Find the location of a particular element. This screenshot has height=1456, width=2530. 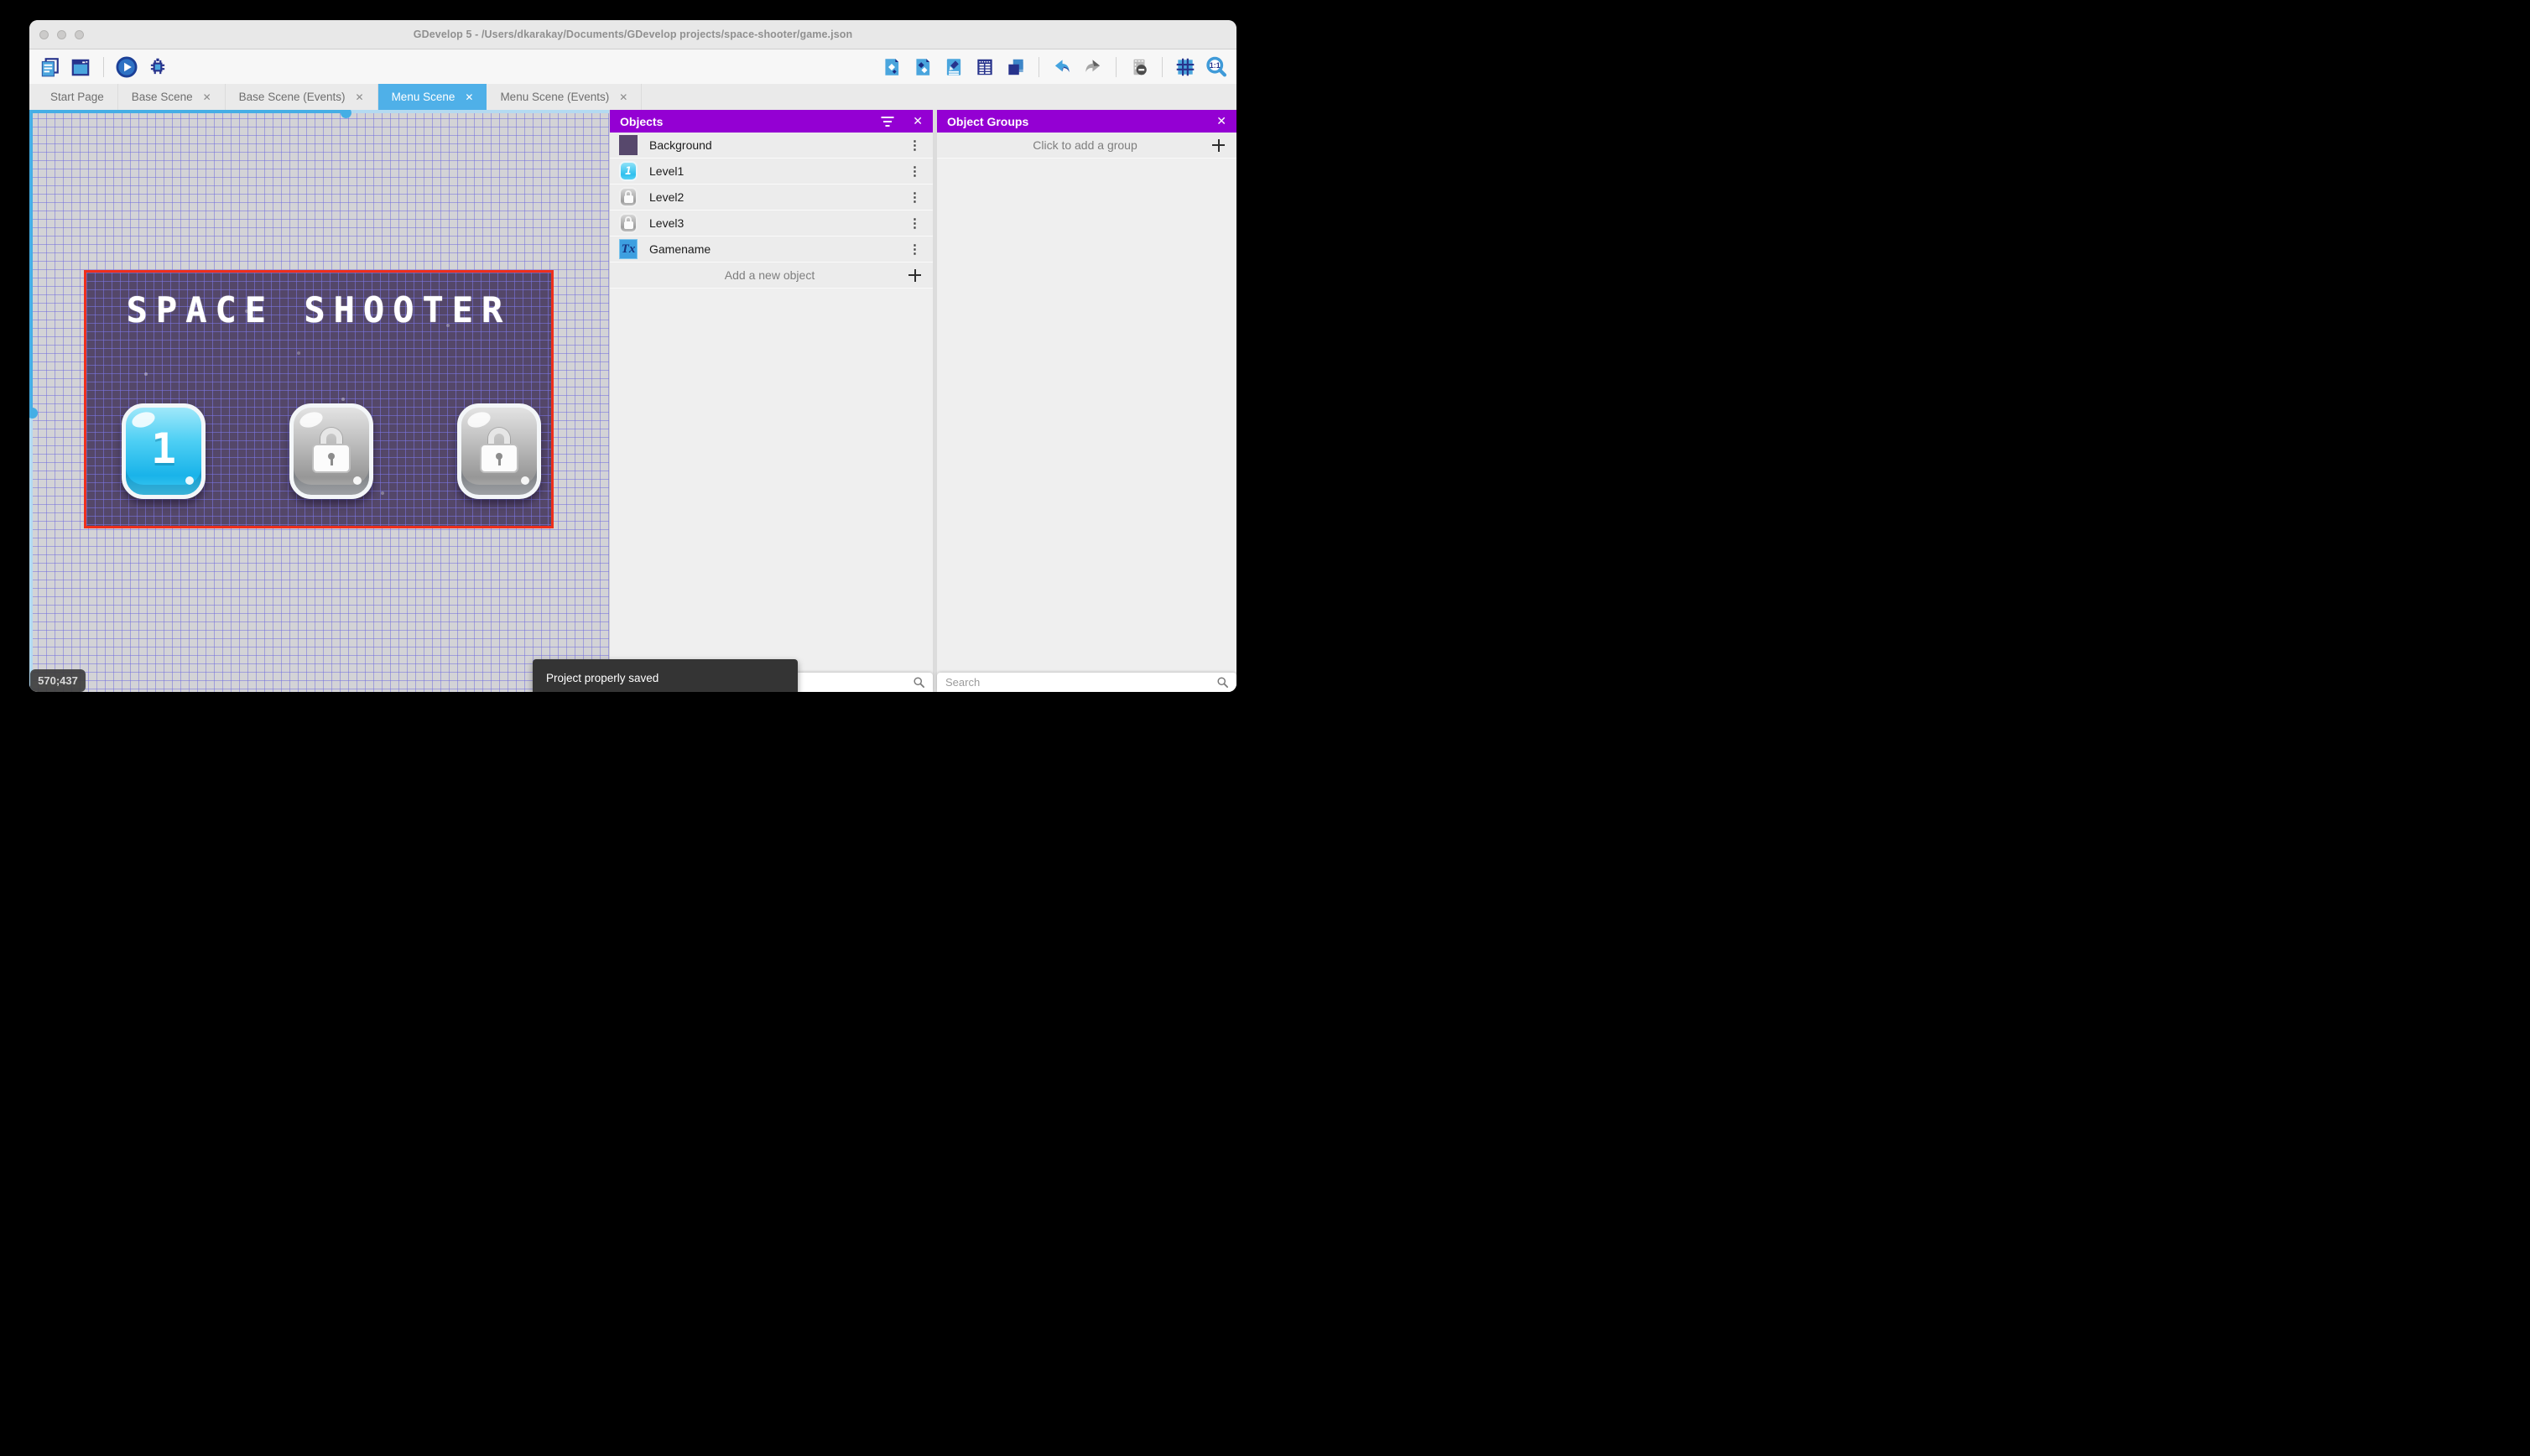

zoom-window-icon is located at coordinates (79, 34).